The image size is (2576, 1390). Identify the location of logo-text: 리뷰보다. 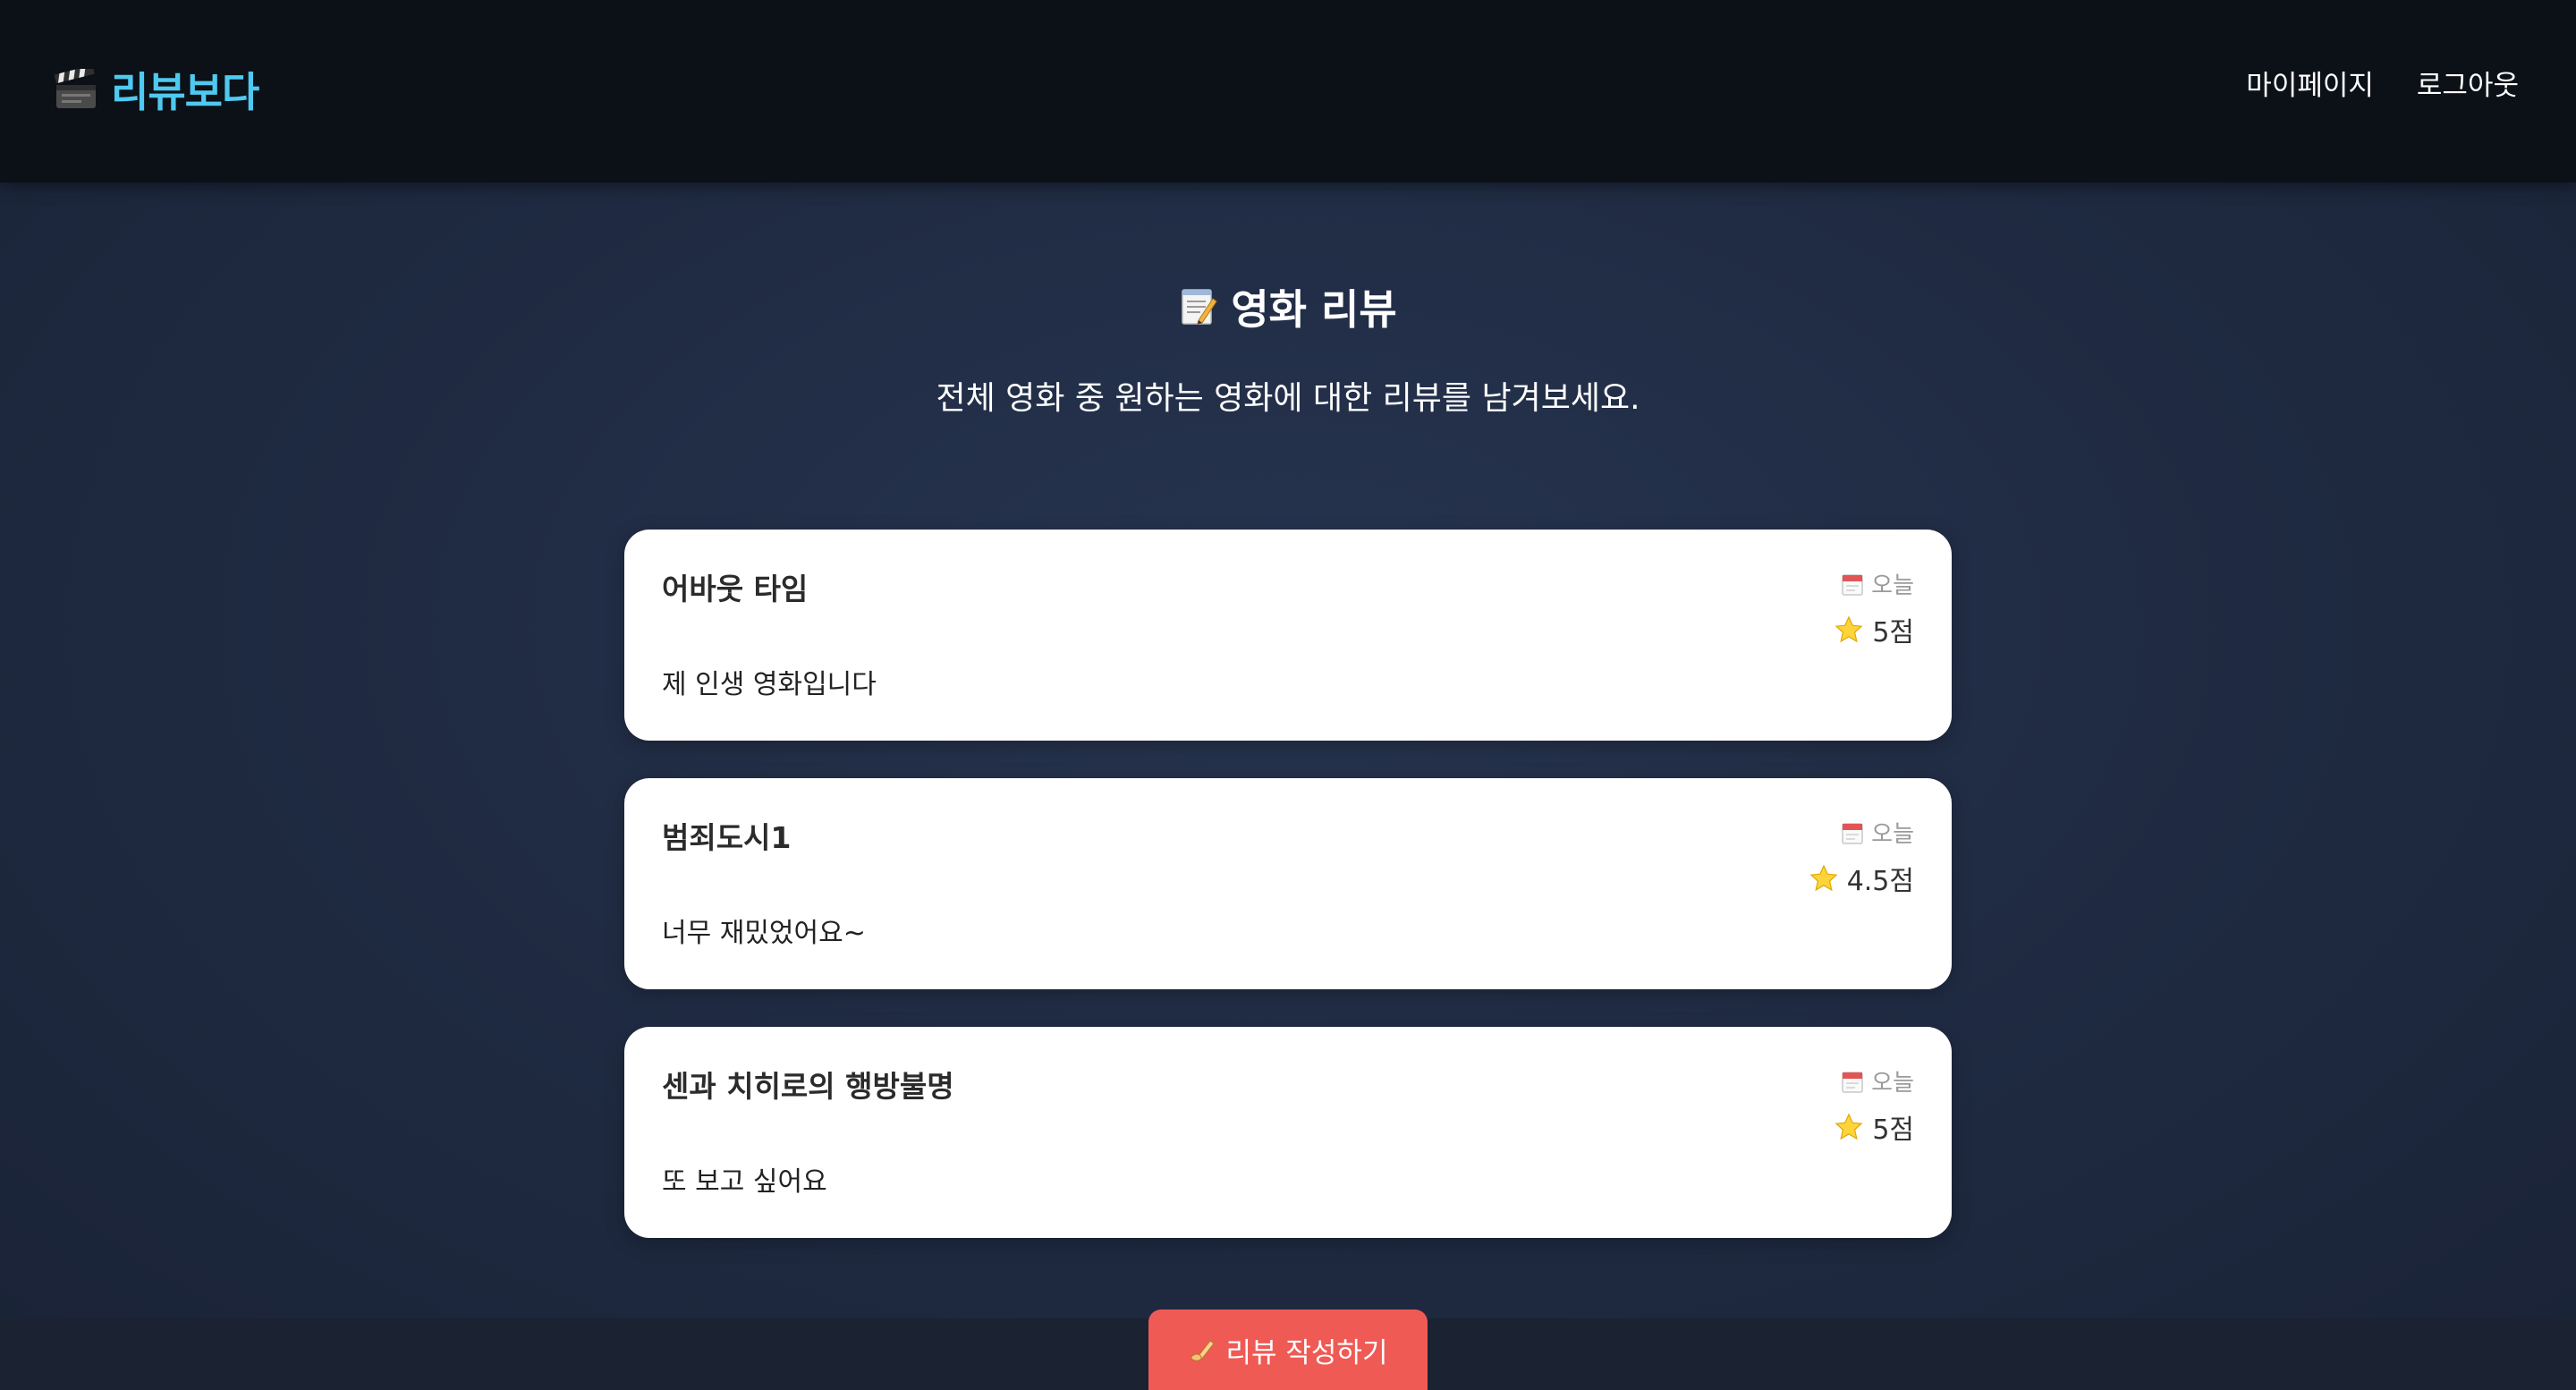
(185, 92).